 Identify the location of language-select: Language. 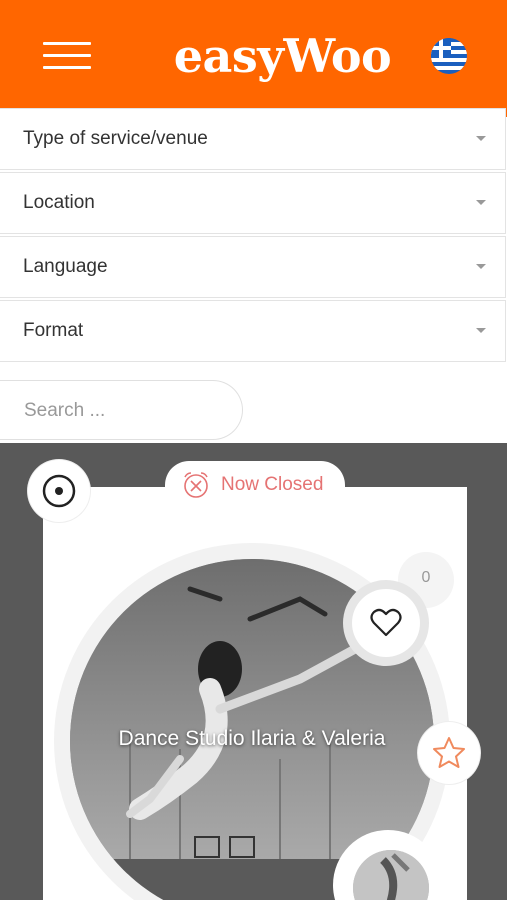
(253, 267).